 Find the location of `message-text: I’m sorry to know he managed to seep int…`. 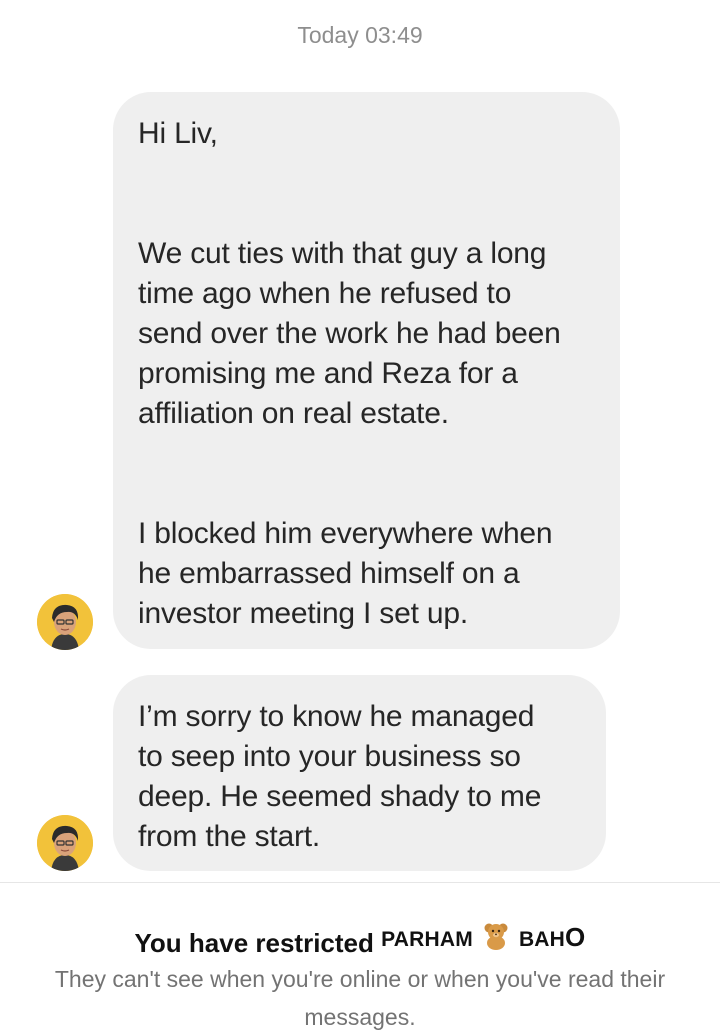

message-text: I’m sorry to know he managed to seep int… is located at coordinates (340, 776).